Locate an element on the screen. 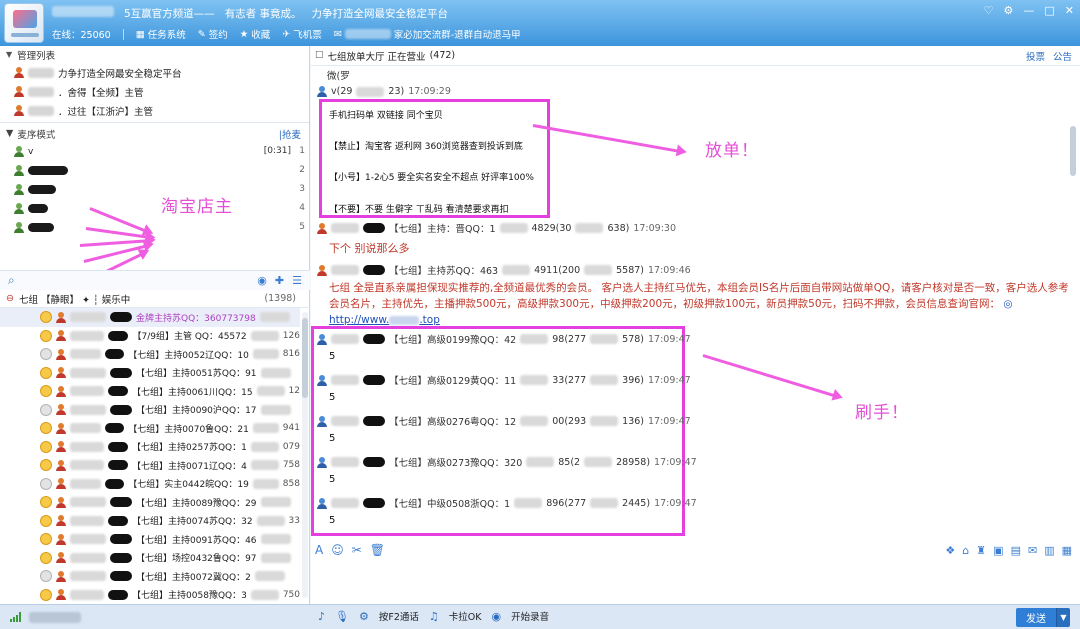  queue-item: 2 is located at coordinates (154, 170).